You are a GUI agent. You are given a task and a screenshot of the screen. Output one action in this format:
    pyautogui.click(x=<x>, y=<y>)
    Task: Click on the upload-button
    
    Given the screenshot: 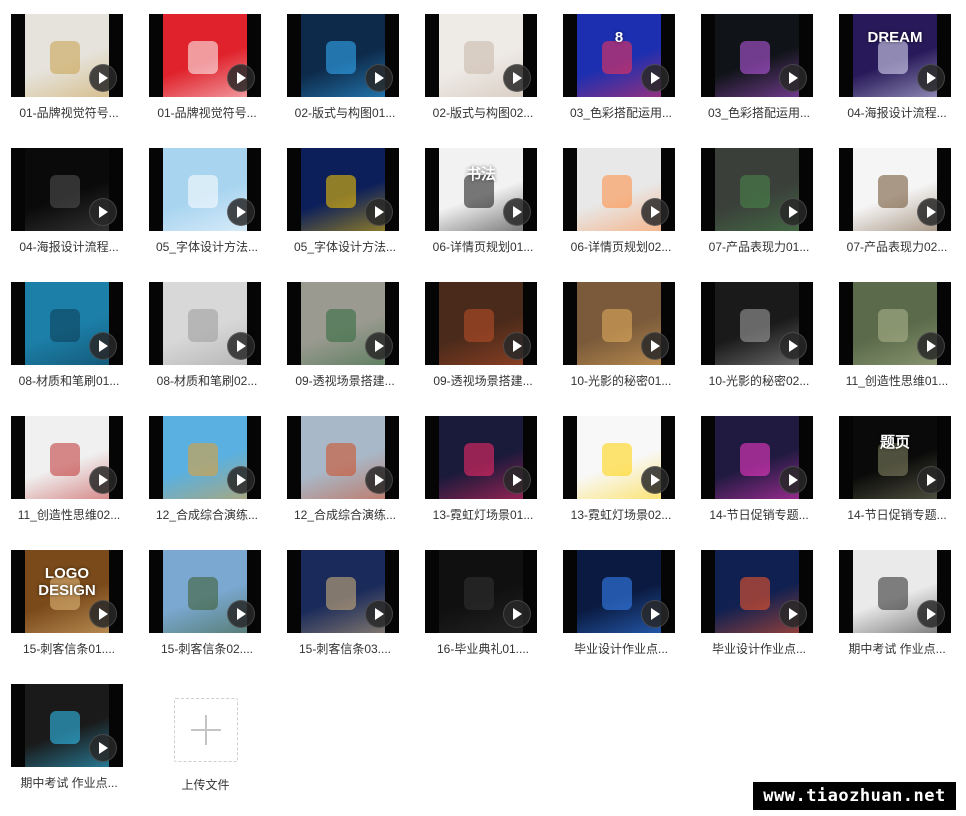 What is the action you would take?
    pyautogui.click(x=206, y=730)
    